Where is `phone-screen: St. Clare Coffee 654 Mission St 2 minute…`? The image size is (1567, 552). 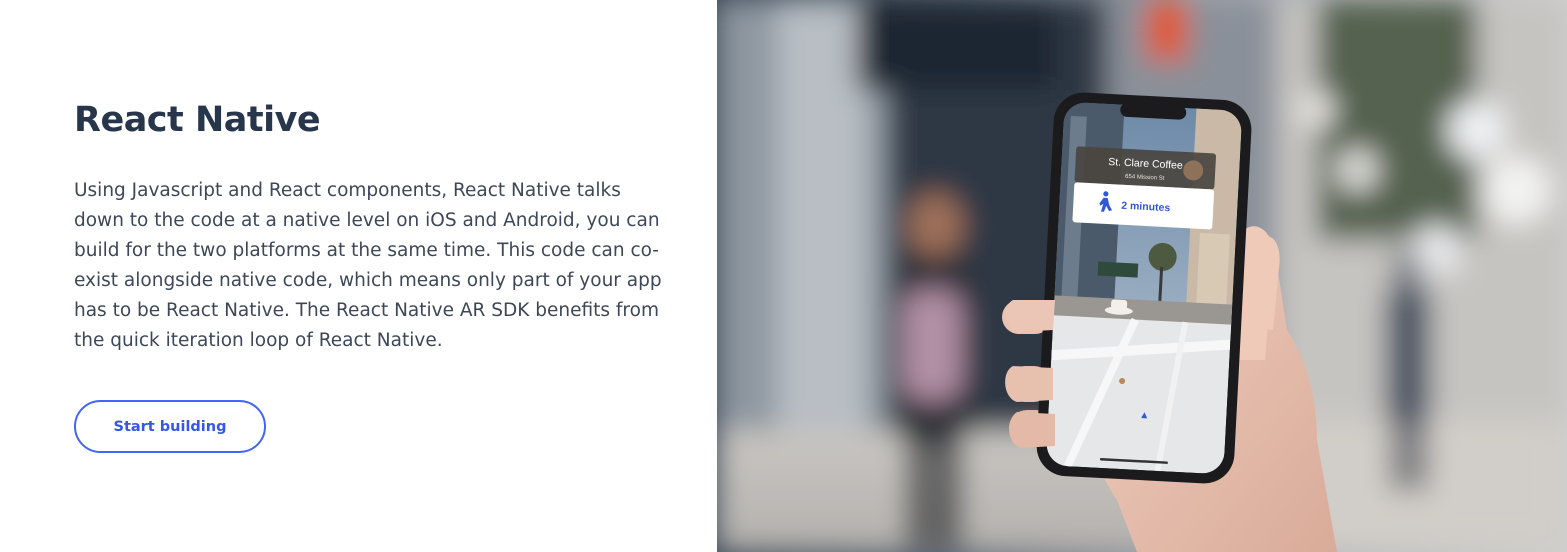
phone-screen: St. Clare Coffee 654 Mission St 2 minute… is located at coordinates (1144, 288).